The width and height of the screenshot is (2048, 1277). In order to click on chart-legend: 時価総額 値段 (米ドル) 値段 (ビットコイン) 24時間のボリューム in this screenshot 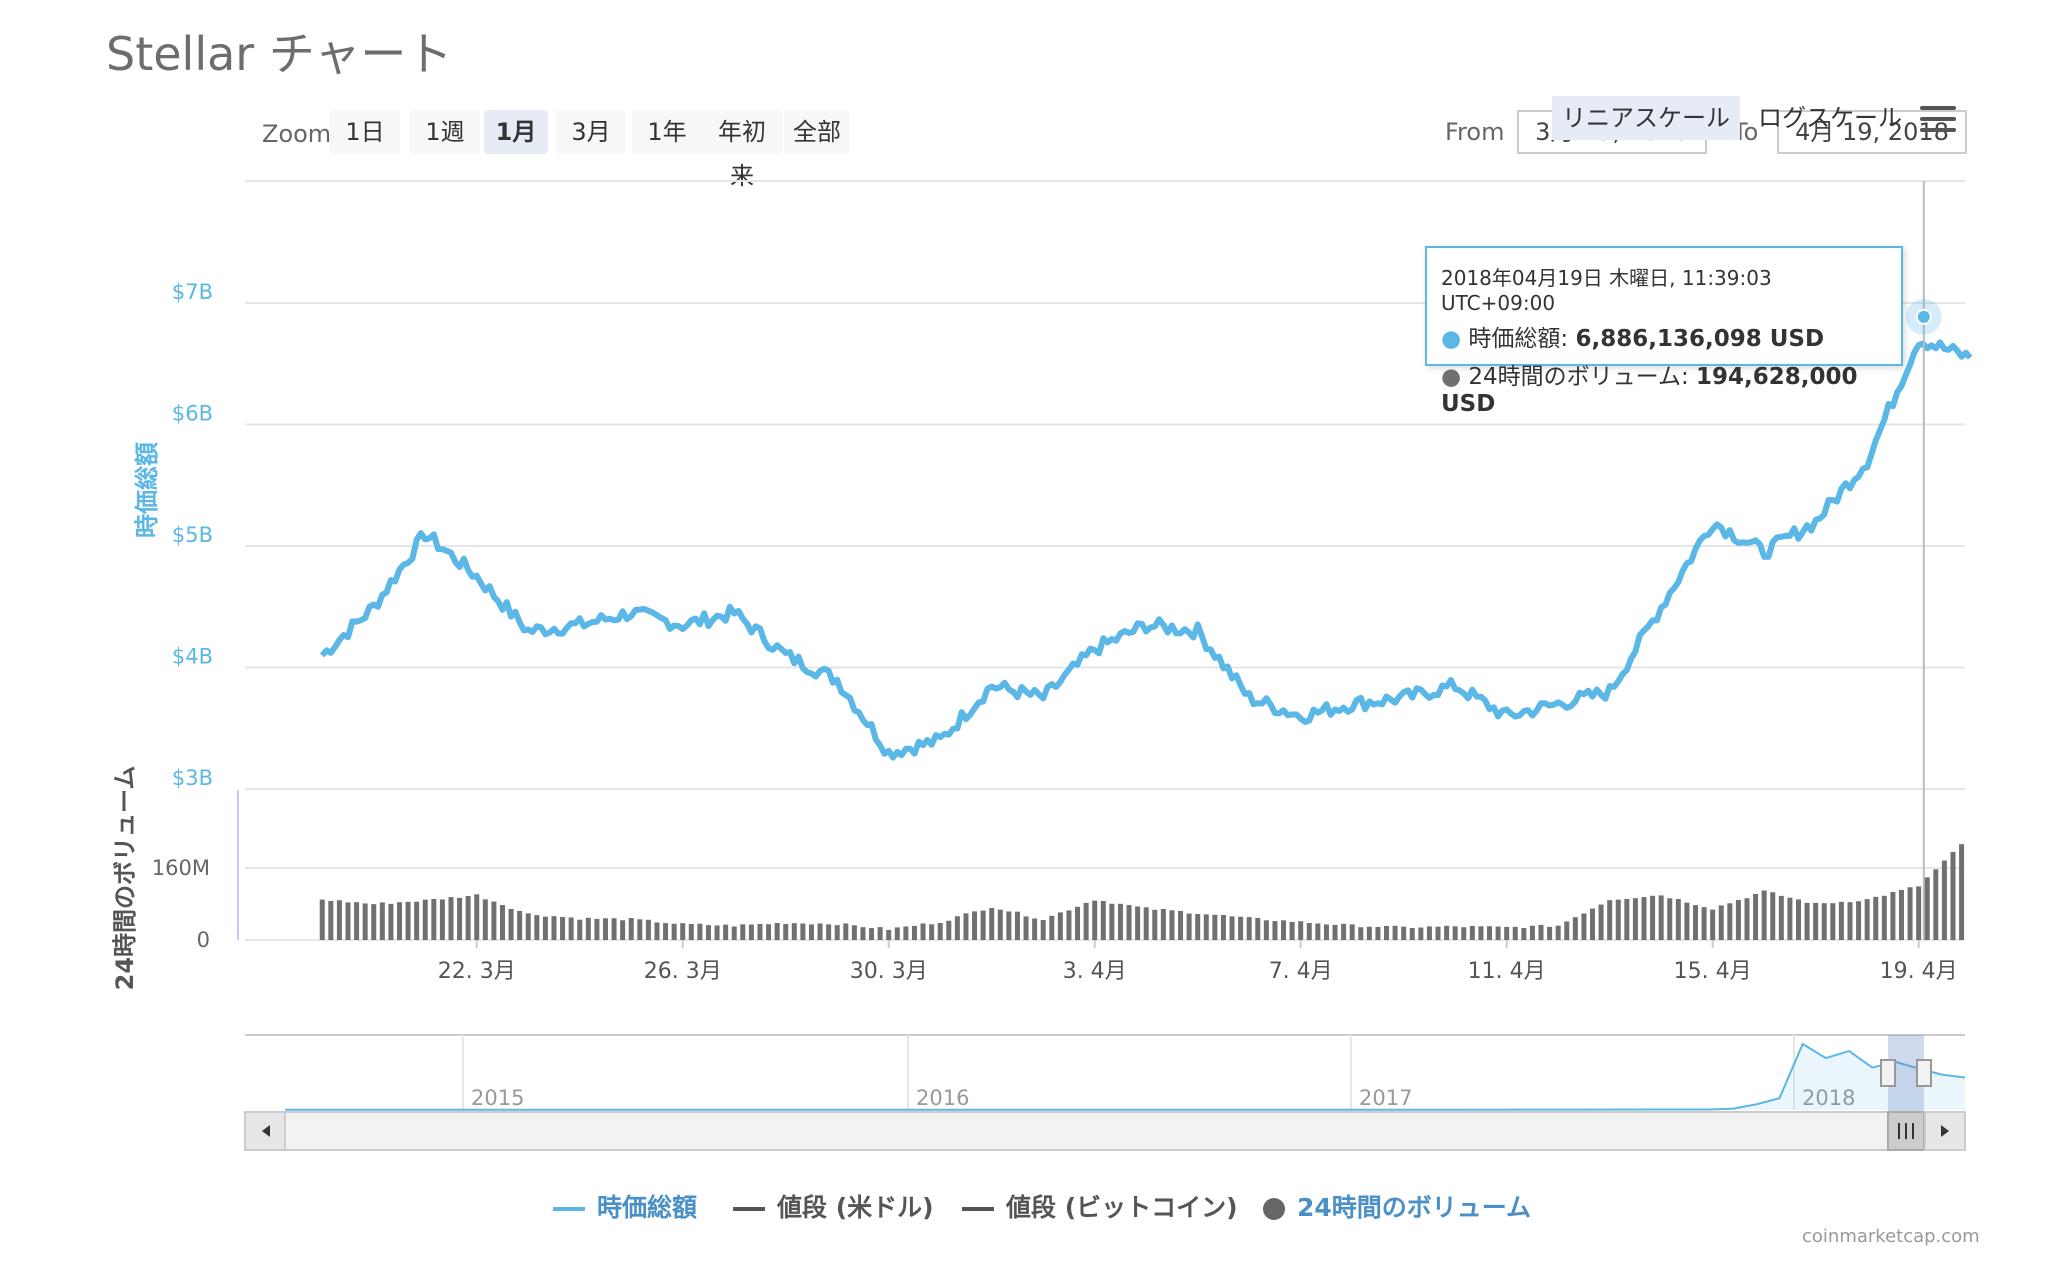, I will do `click(1024, 1208)`.